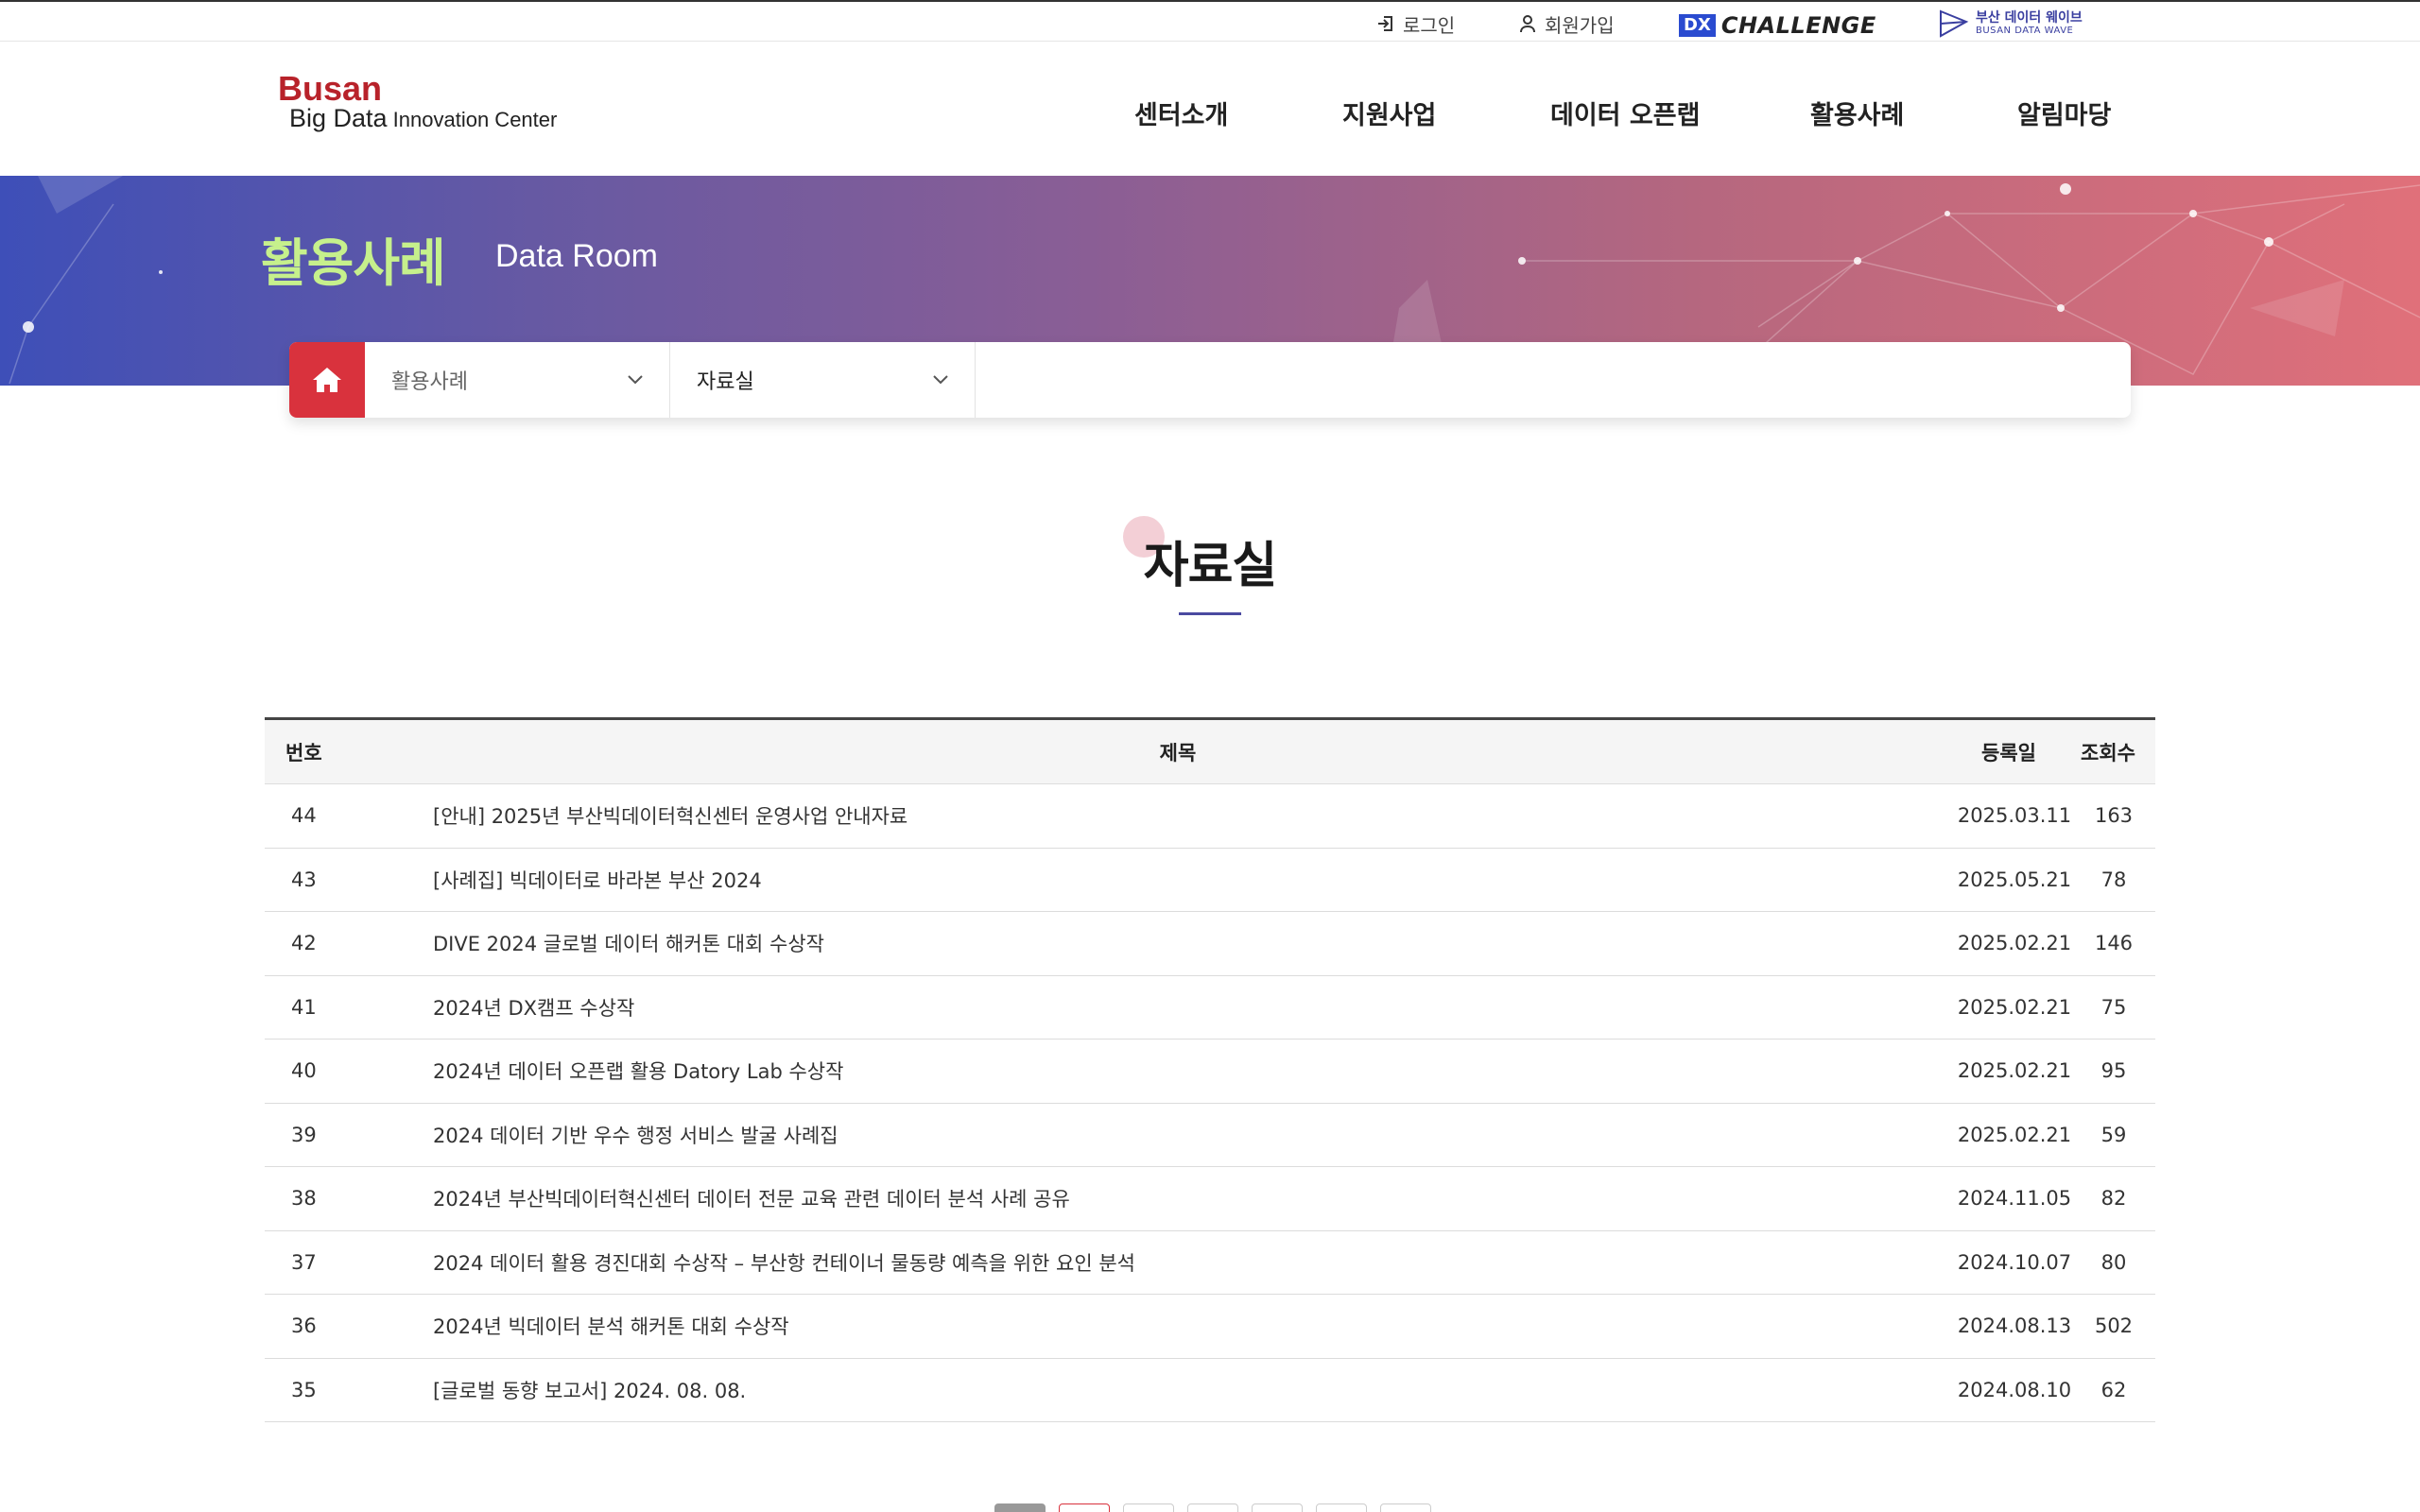 This screenshot has width=2420, height=1512. I want to click on logo-innovation-center: Innovation Center, so click(472, 119).